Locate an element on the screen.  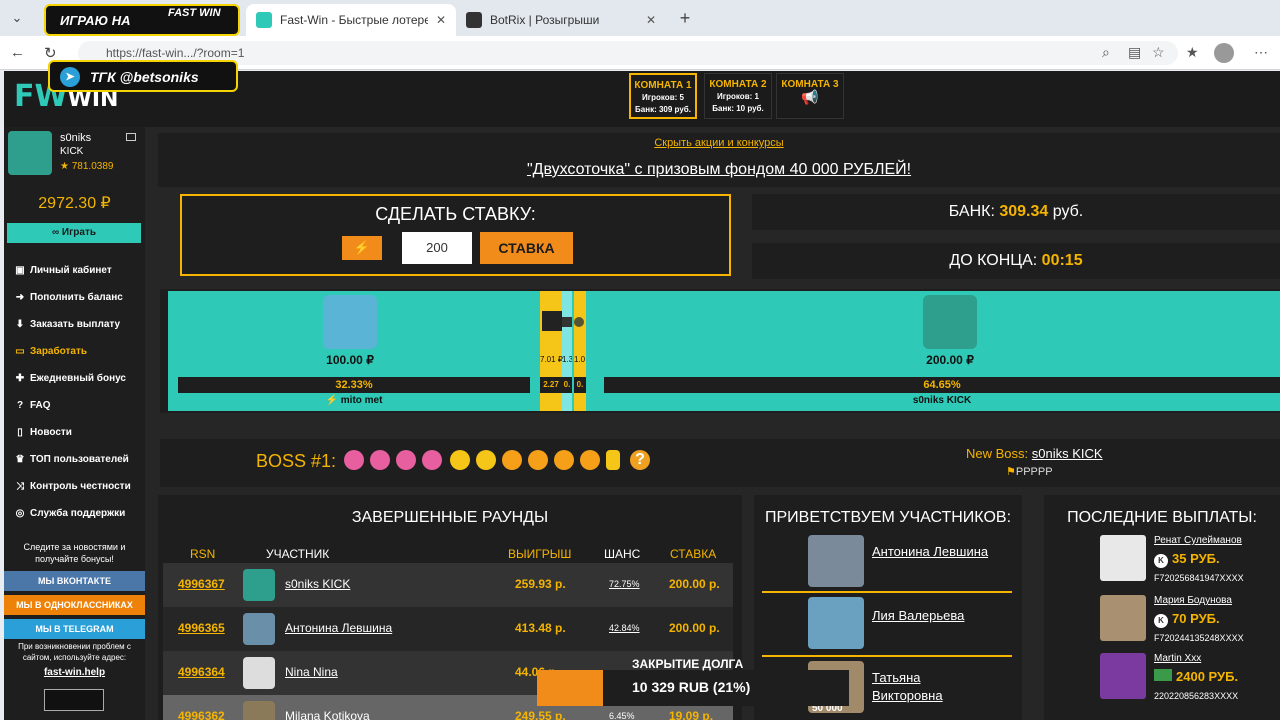
tab-title: Fast-Win - Быстрые лотереи! Ком is located at coordinates (354, 20).